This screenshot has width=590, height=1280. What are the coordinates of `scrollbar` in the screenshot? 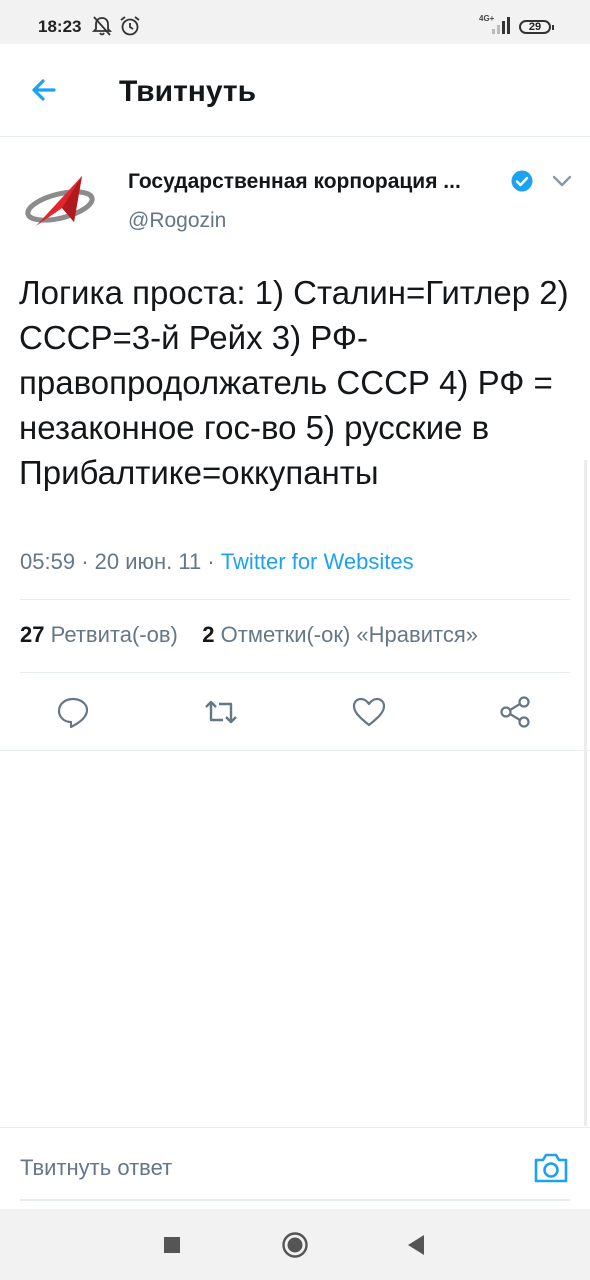 It's located at (585, 793).